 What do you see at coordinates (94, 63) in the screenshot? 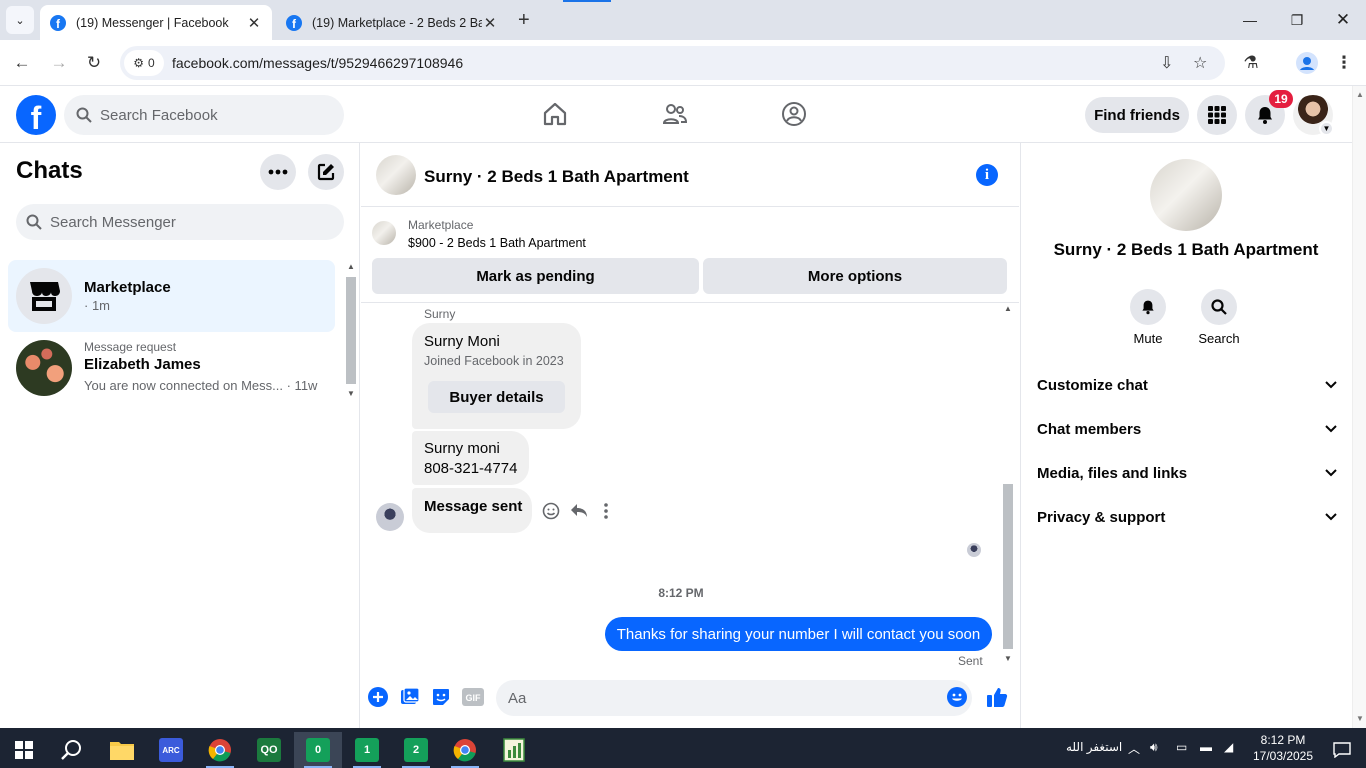
I see `reload-icon: ↻` at bounding box center [94, 63].